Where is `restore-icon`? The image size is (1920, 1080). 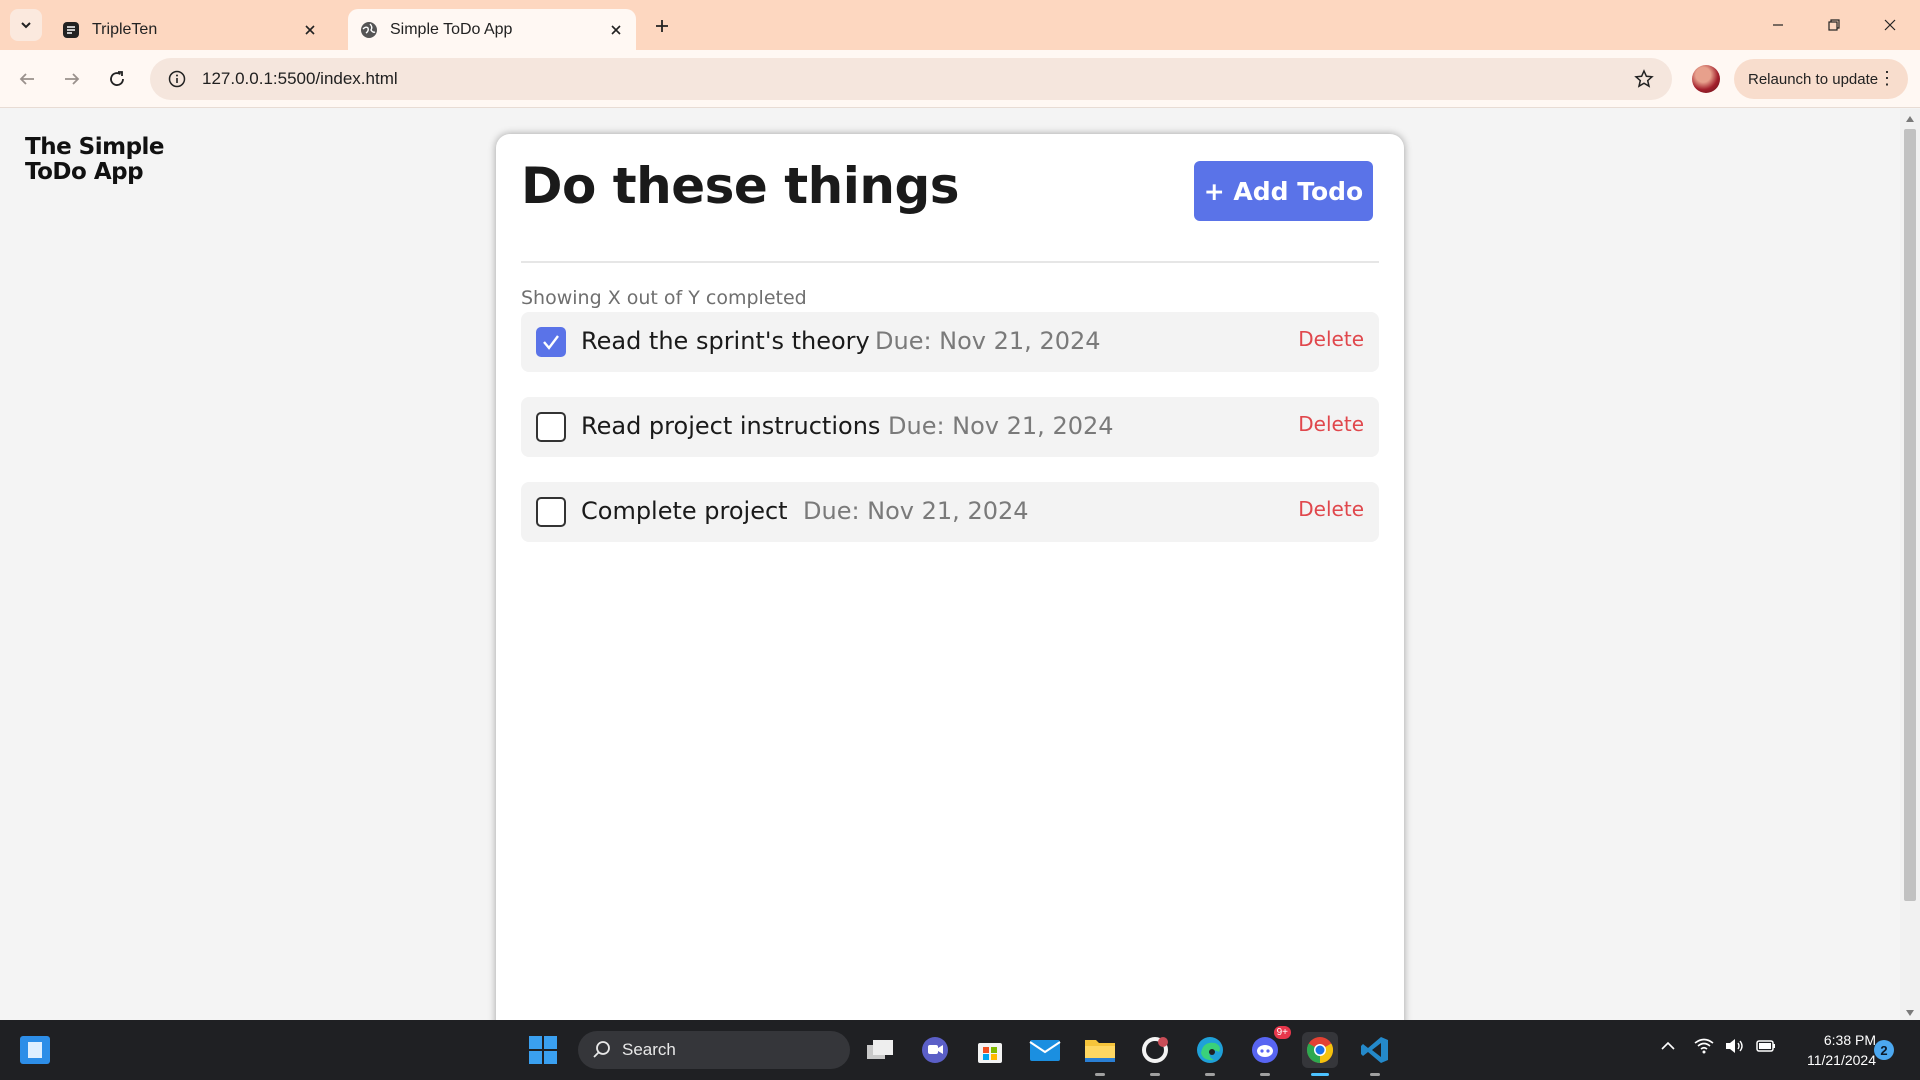
restore-icon is located at coordinates (1834, 25).